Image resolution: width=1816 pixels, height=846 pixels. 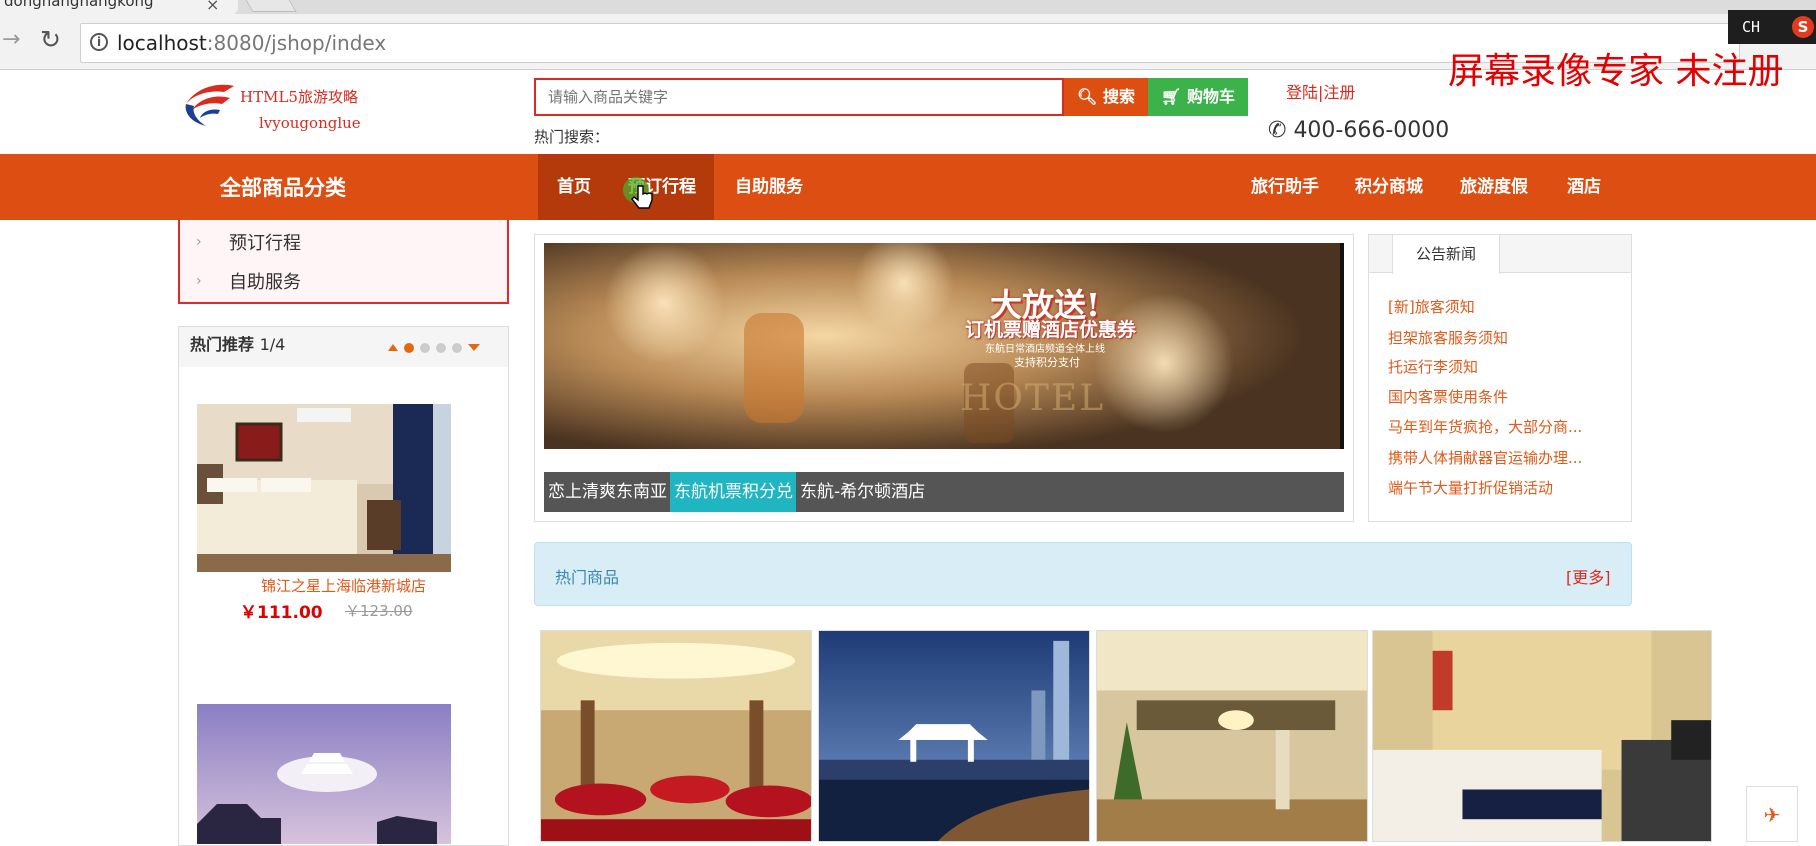 I want to click on nav-vacation: 旅游度假, so click(x=1494, y=187).